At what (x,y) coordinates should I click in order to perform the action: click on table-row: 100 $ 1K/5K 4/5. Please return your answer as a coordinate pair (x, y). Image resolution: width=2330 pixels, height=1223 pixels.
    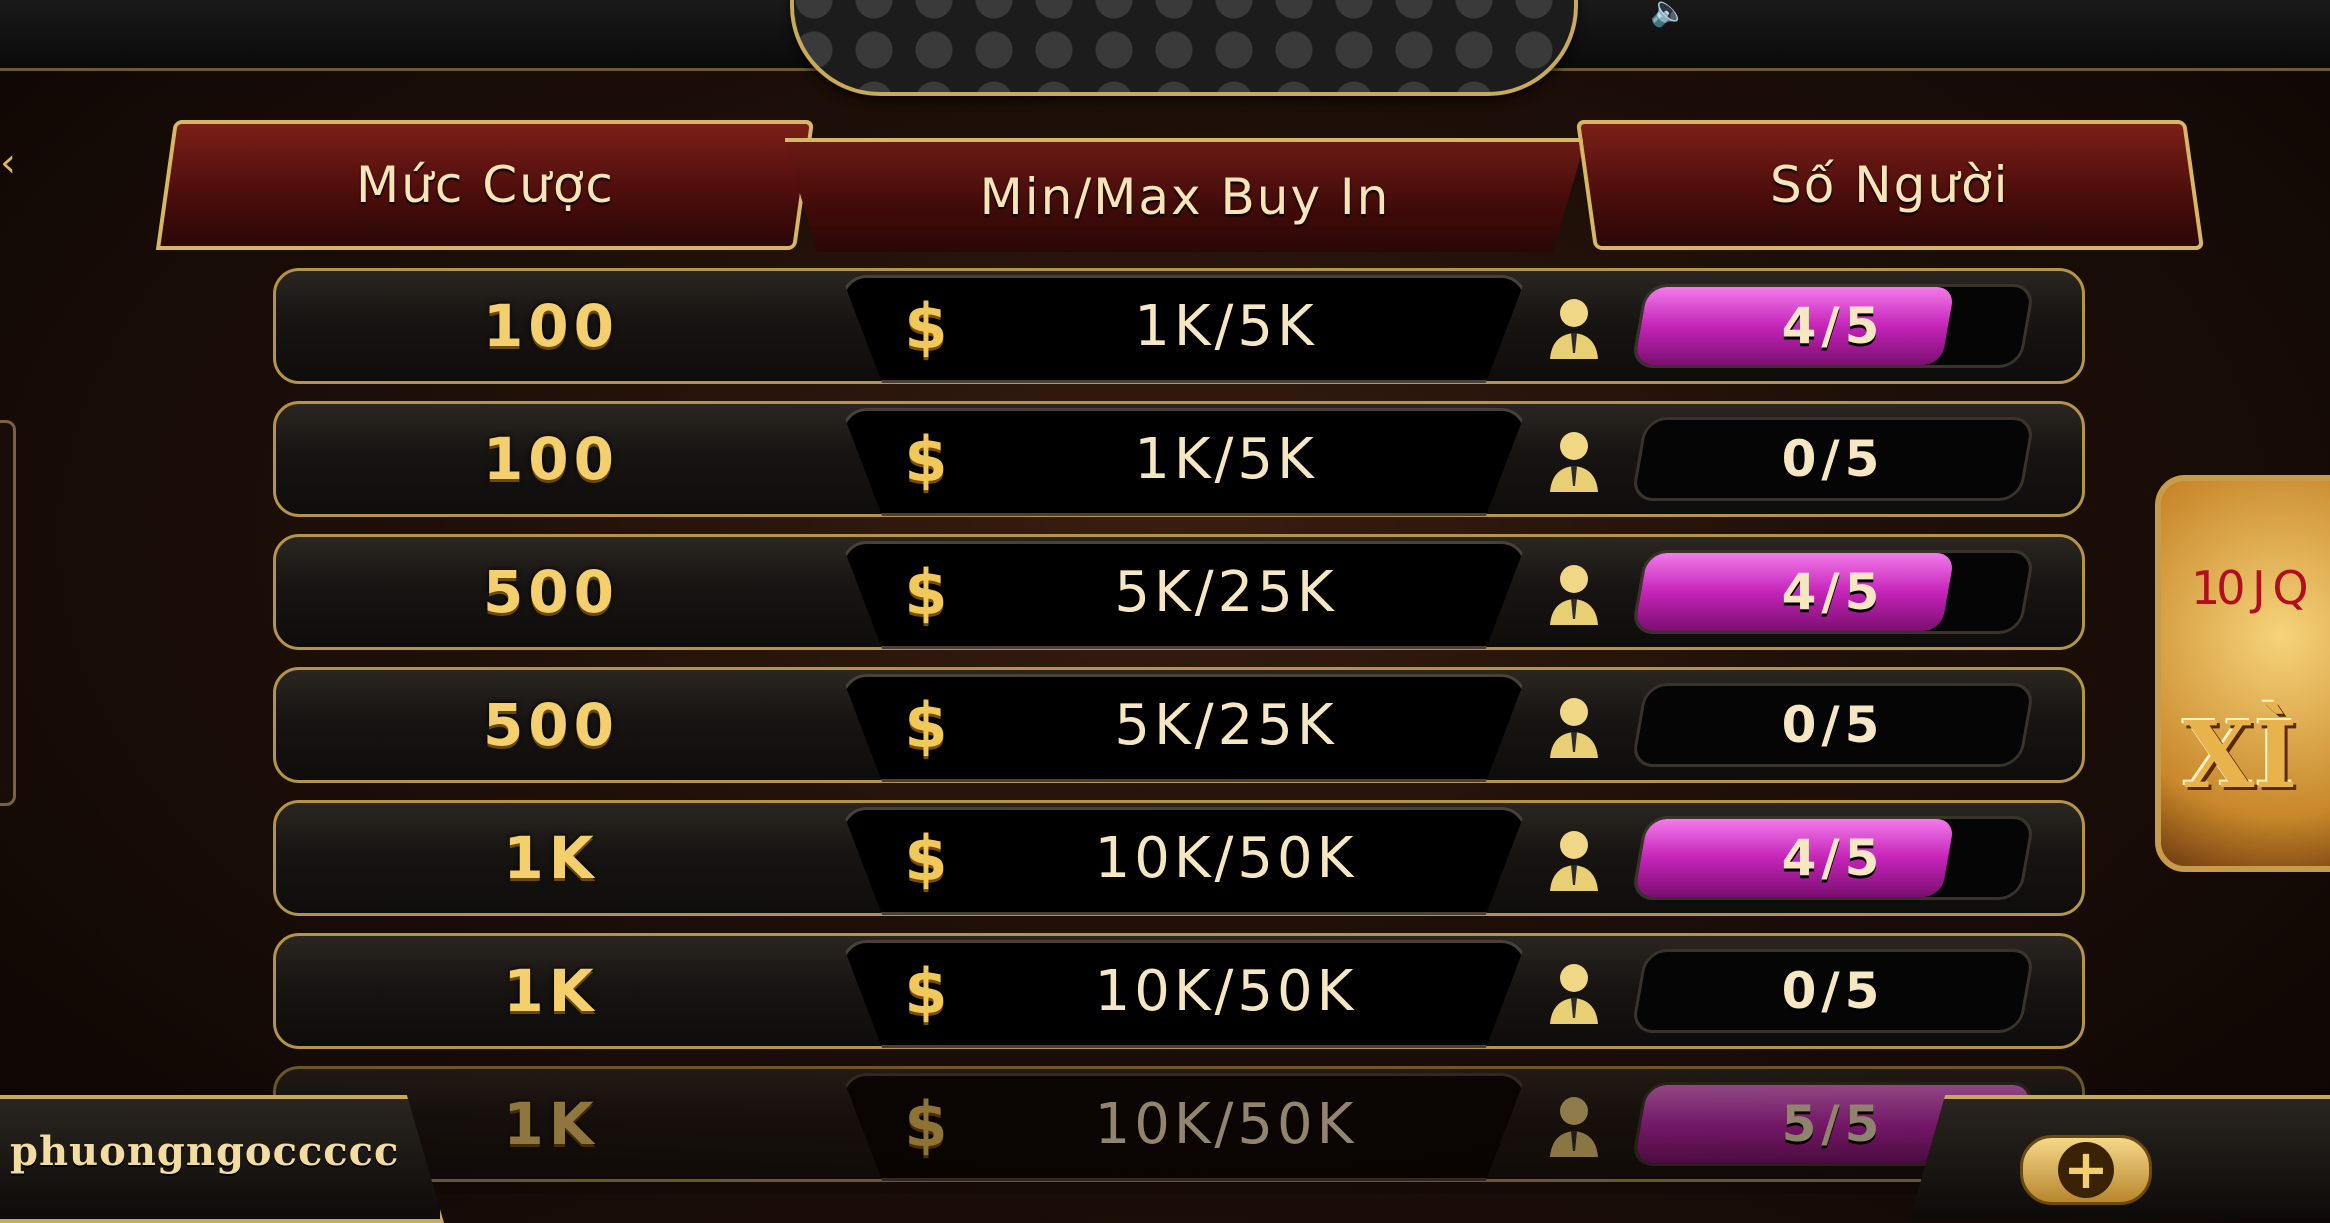
    Looking at the image, I should click on (1179, 326).